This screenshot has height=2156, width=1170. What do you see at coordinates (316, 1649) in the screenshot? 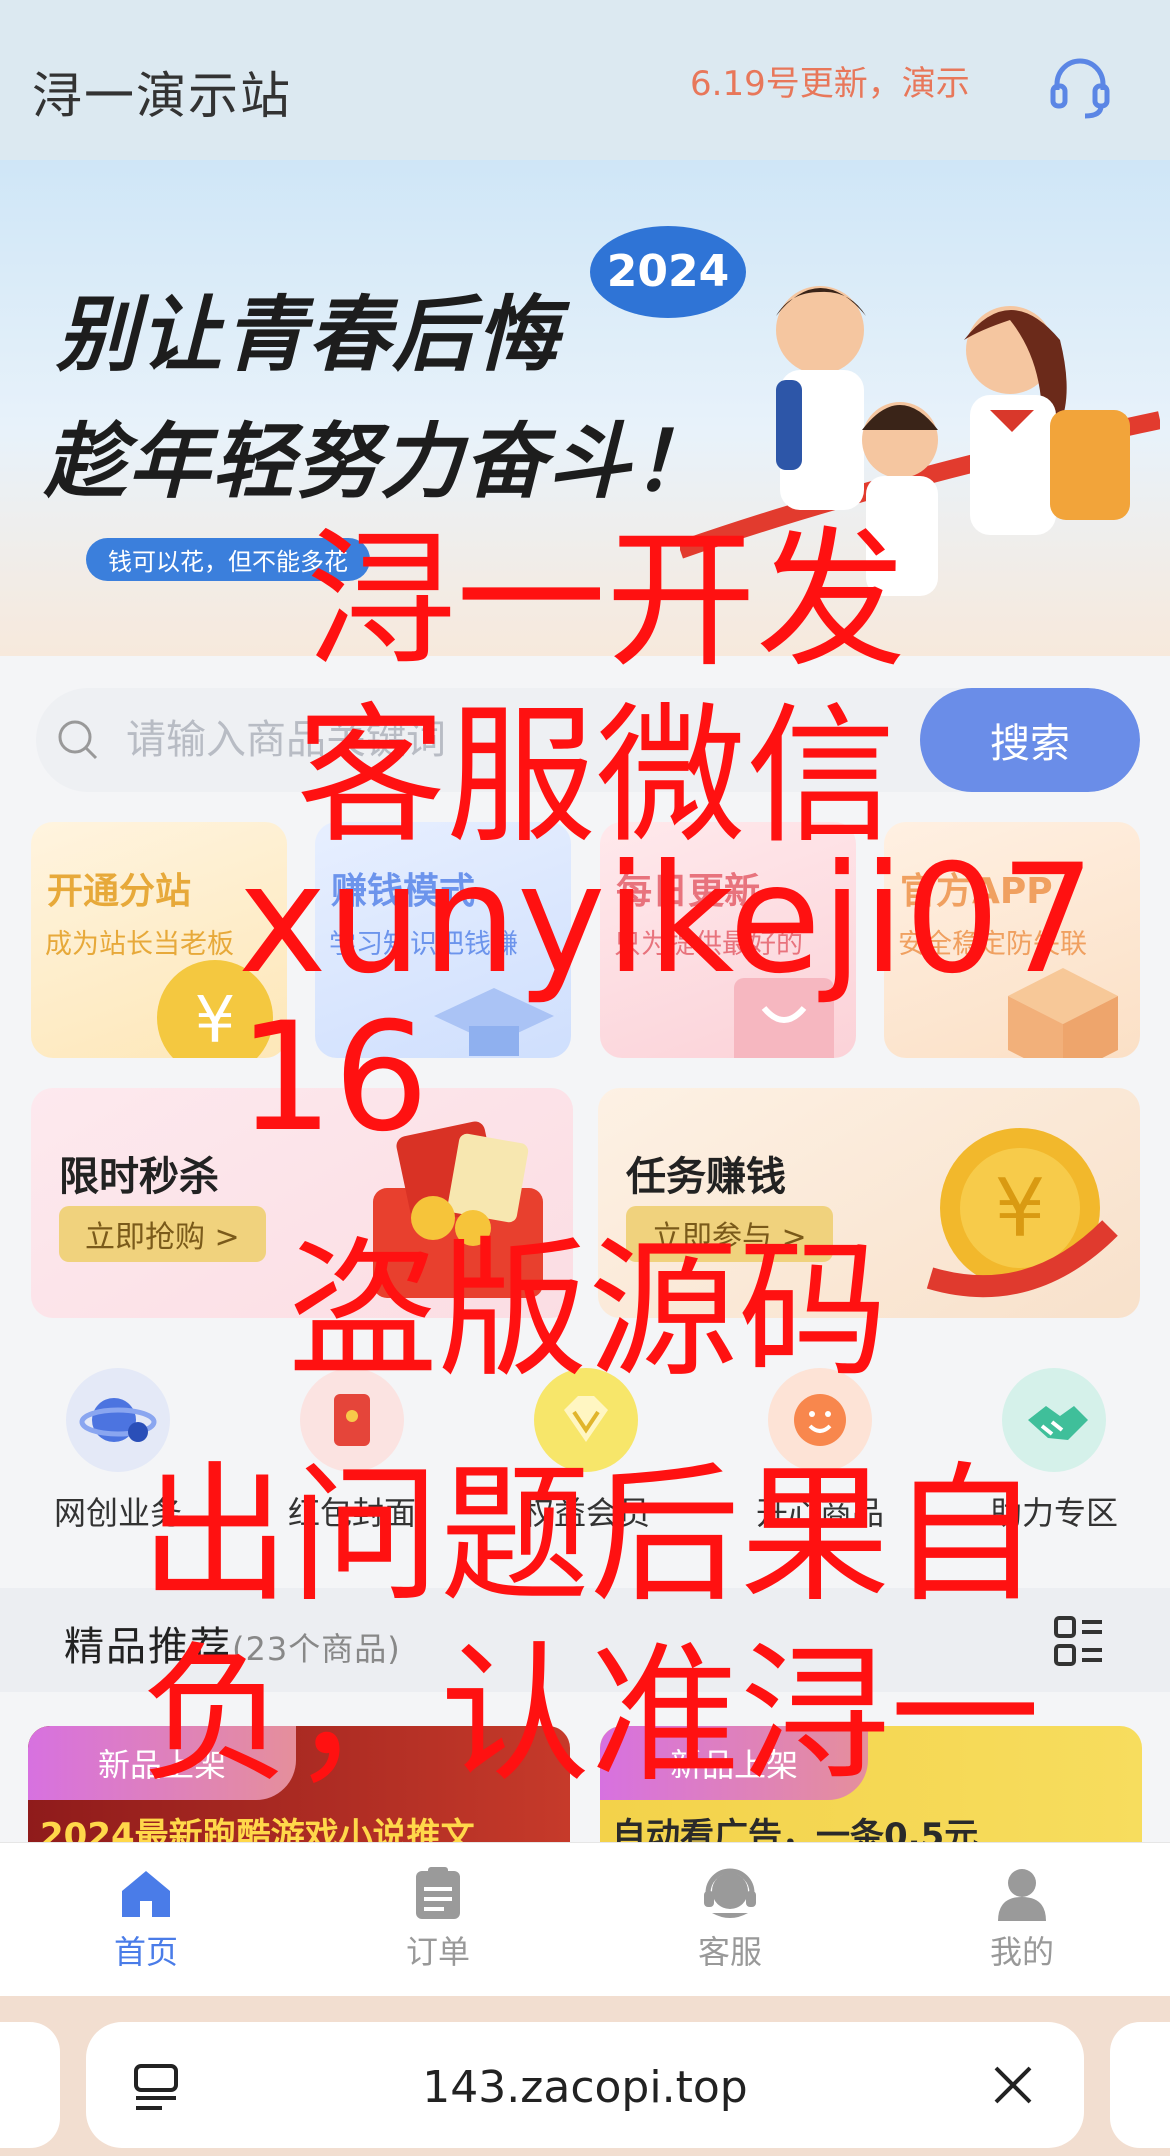
I see `recommend-count: (23个商品)` at bounding box center [316, 1649].